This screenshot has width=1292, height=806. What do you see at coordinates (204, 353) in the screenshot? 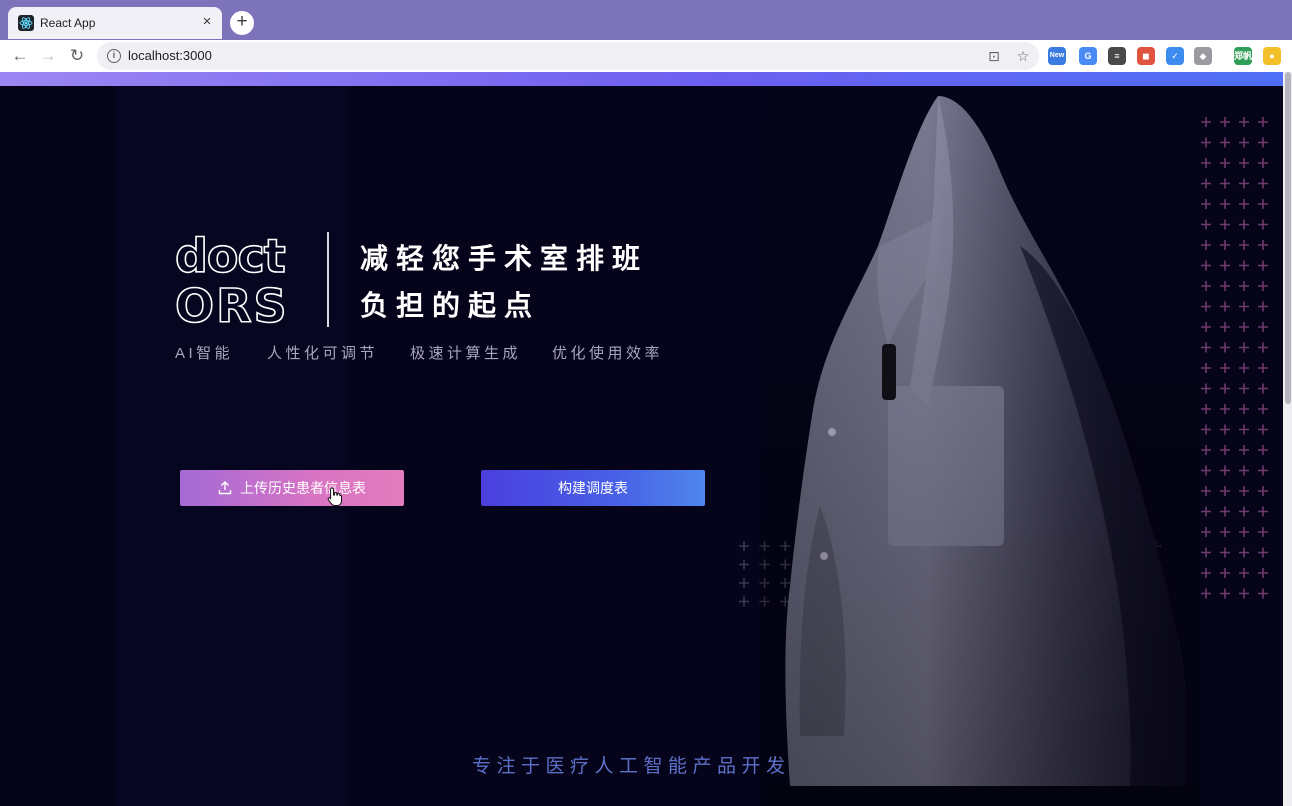
I see `feature-ai: AI智能` at bounding box center [204, 353].